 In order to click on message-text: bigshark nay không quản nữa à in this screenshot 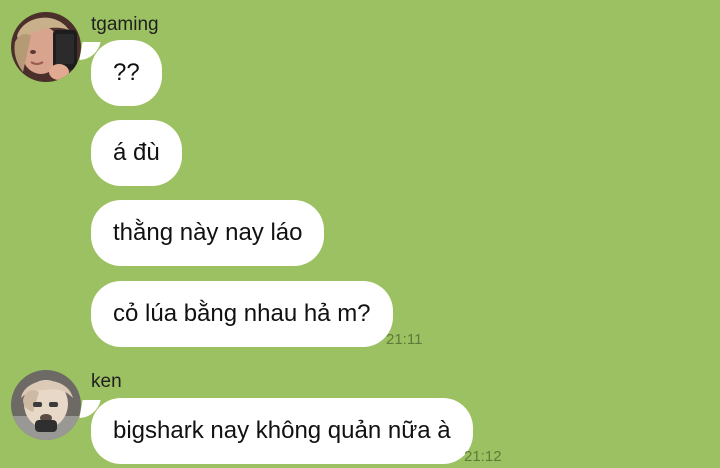, I will do `click(282, 430)`.